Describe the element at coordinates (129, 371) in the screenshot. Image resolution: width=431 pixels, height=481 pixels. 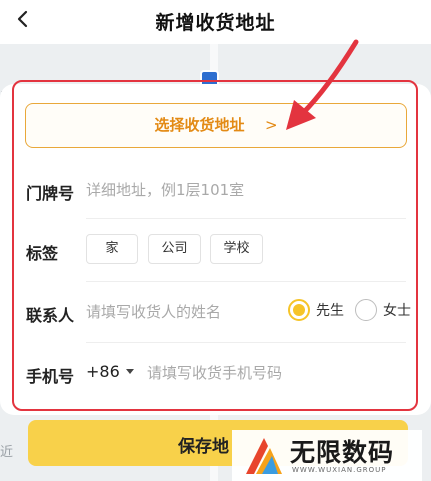
I see `caret-down-icon` at that location.